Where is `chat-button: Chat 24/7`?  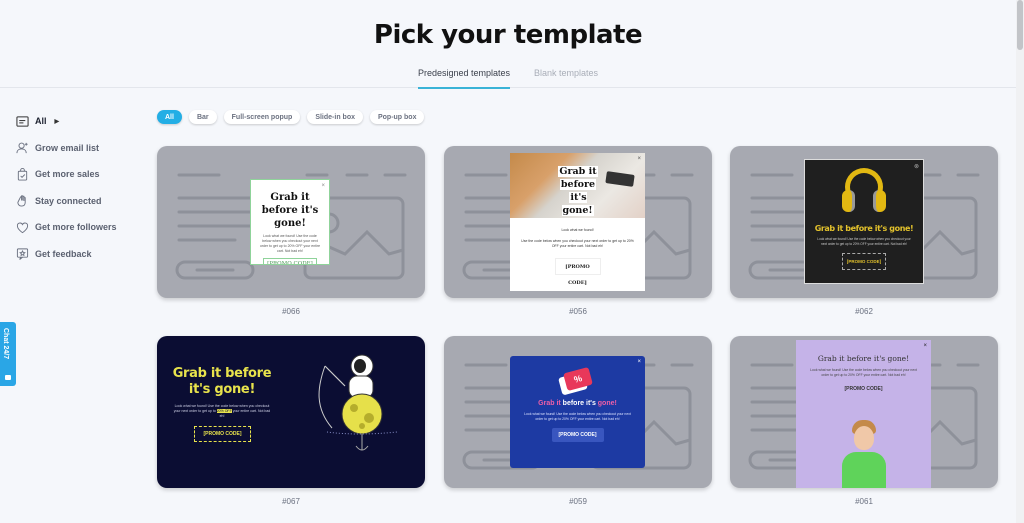
chat-button: Chat 24/7 is located at coordinates (8, 354).